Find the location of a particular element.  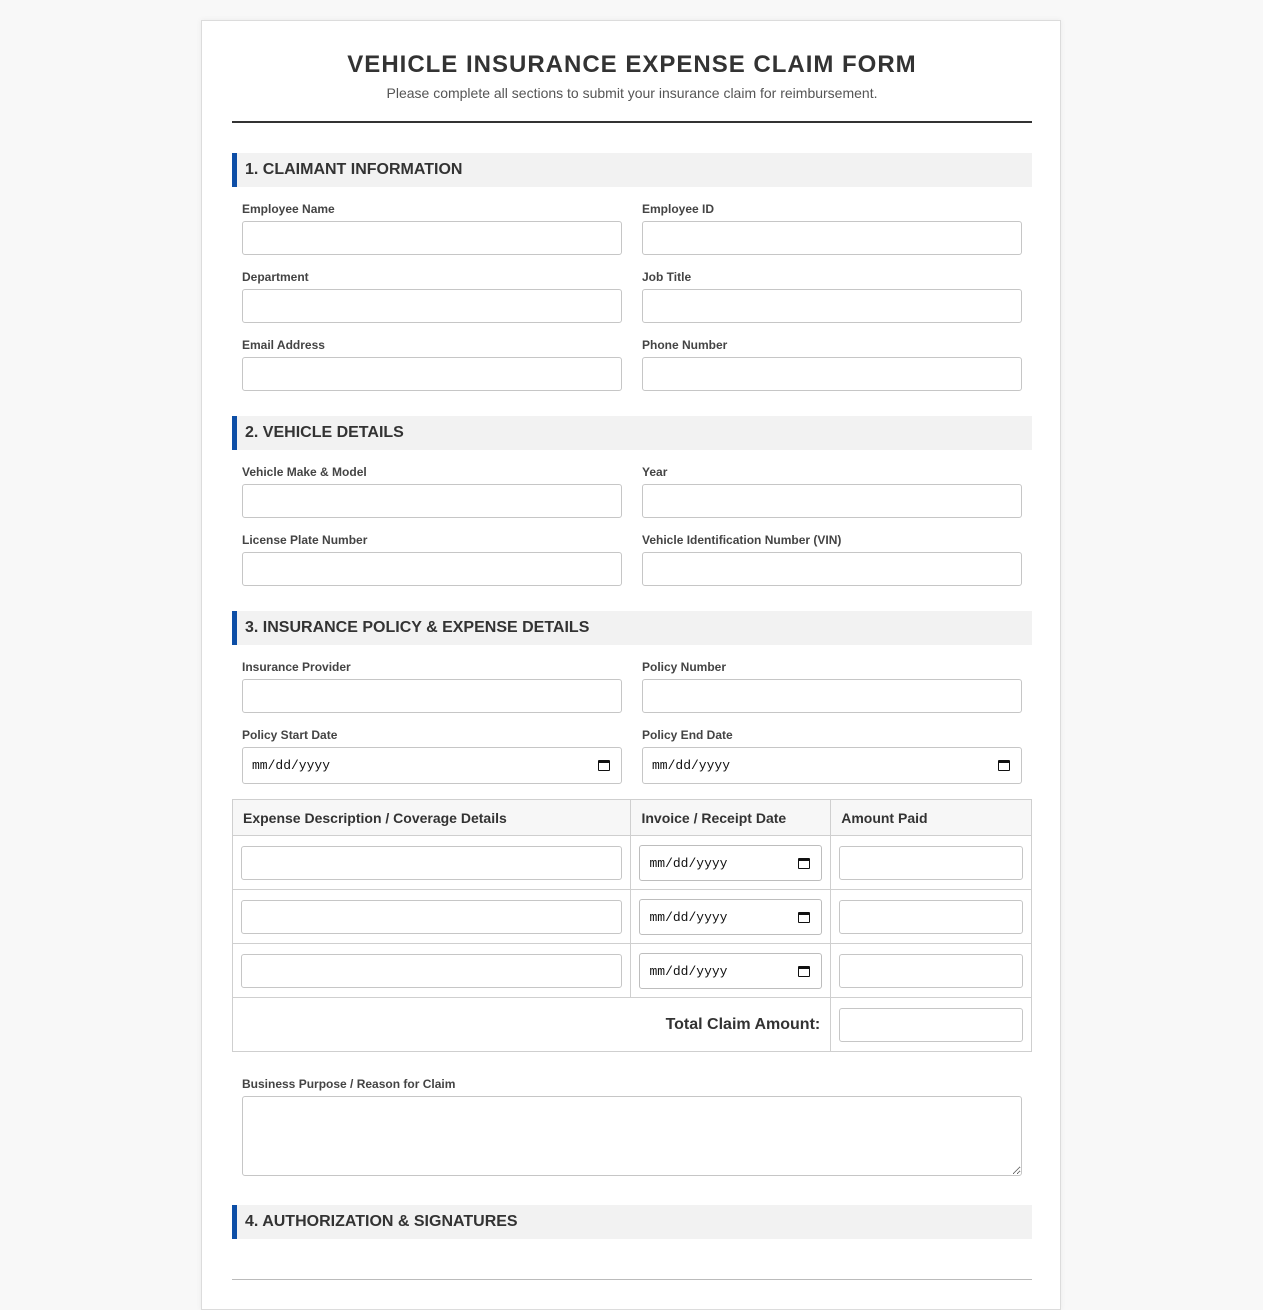

total-row: Total Claim Amount: is located at coordinates (631, 1024).